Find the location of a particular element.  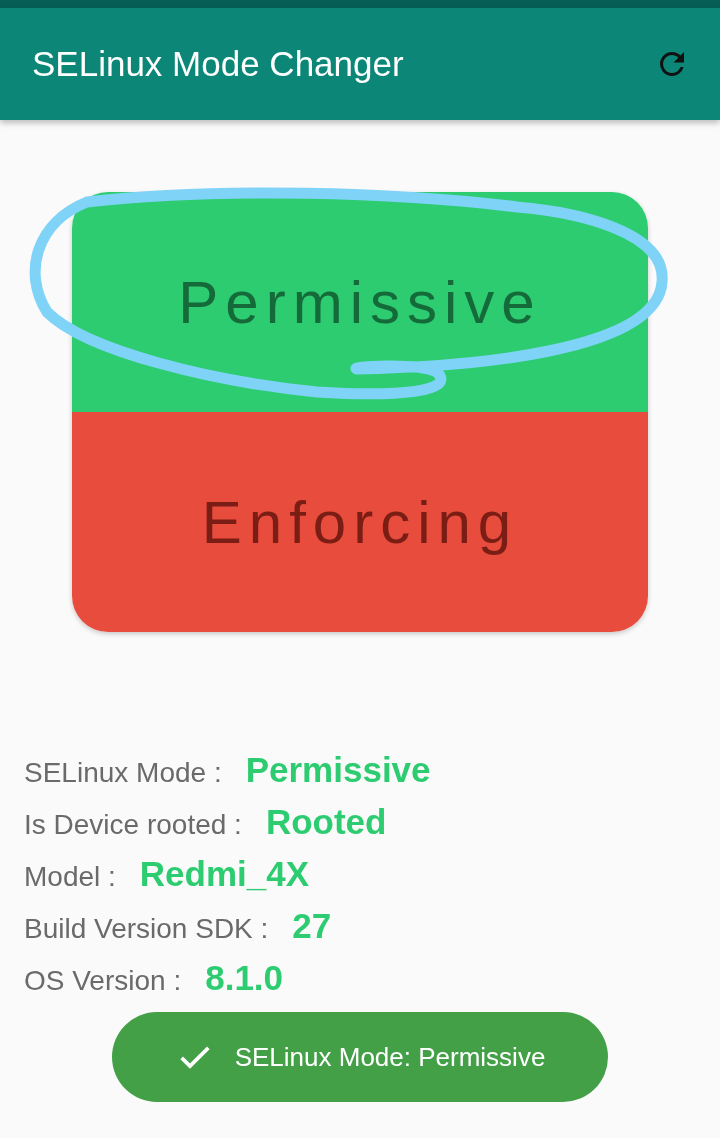

app-title: SELinux Mode Changer is located at coordinates (218, 64).